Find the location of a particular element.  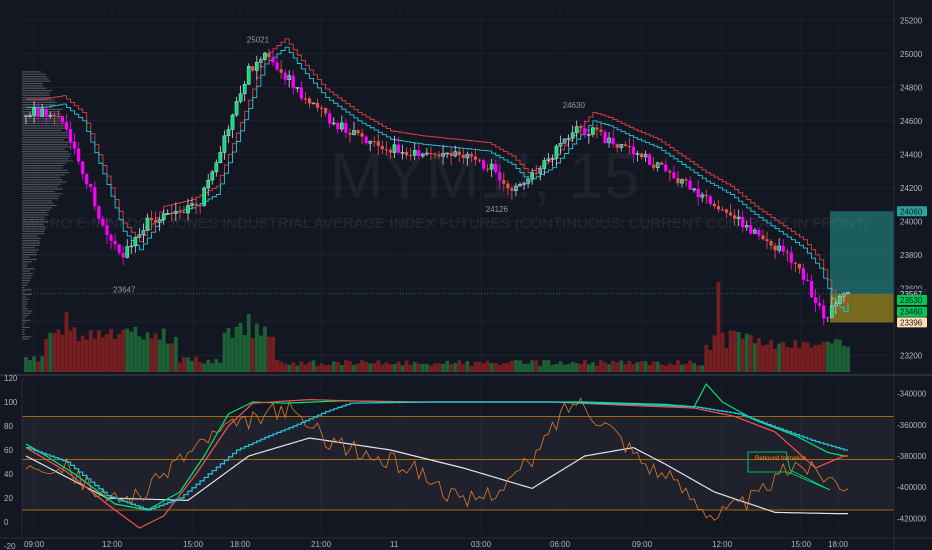

profit-zone is located at coordinates (862, 252).